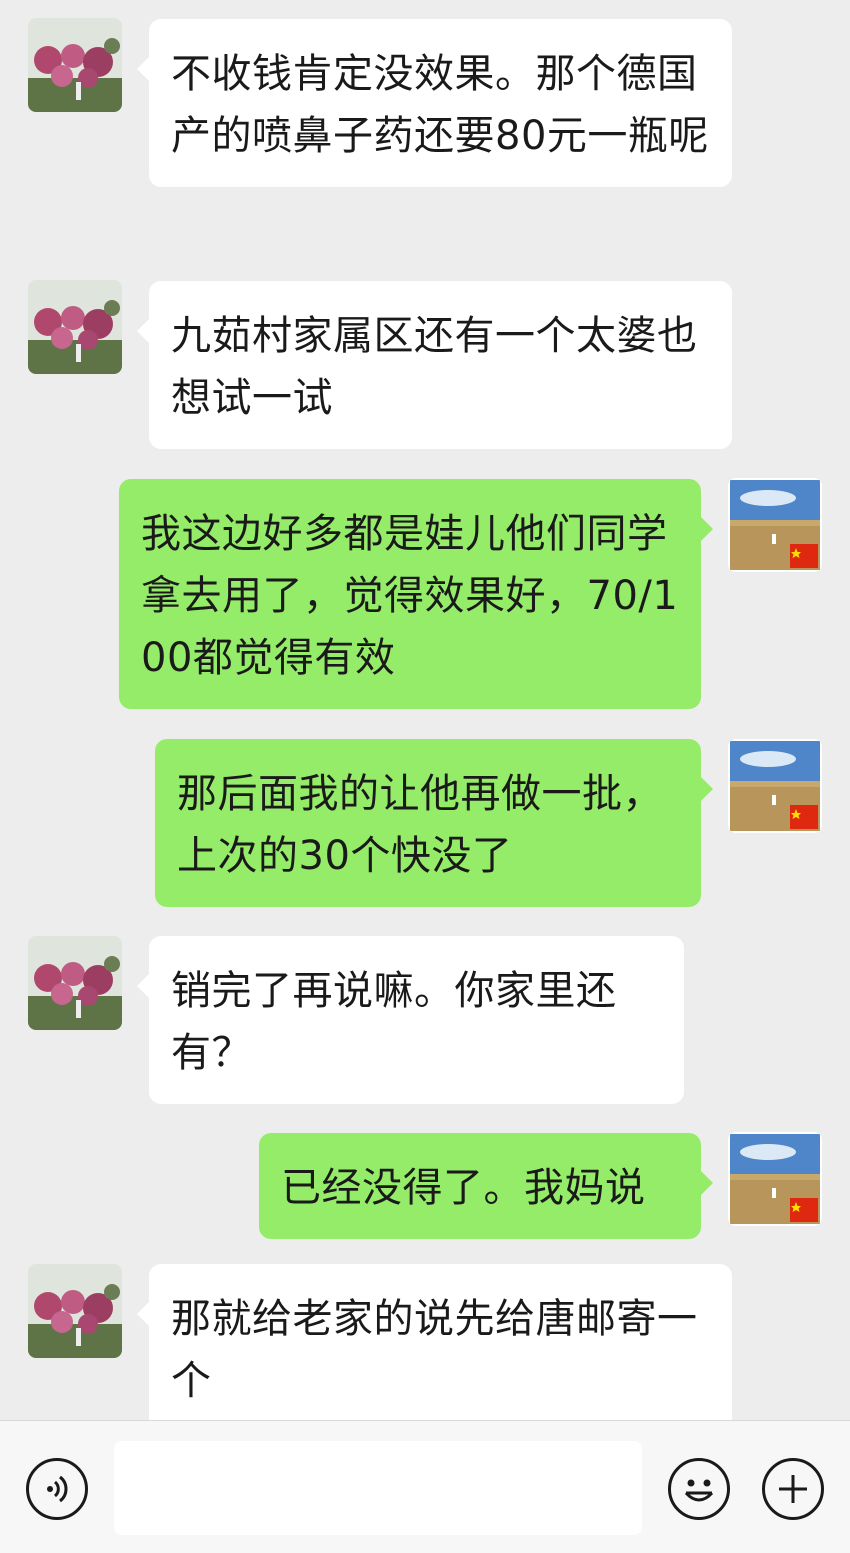 The width and height of the screenshot is (850, 1553). I want to click on message-bubble-outgoing: 那后面我的让他再做一批，上次的30个快没了, so click(434, 823).